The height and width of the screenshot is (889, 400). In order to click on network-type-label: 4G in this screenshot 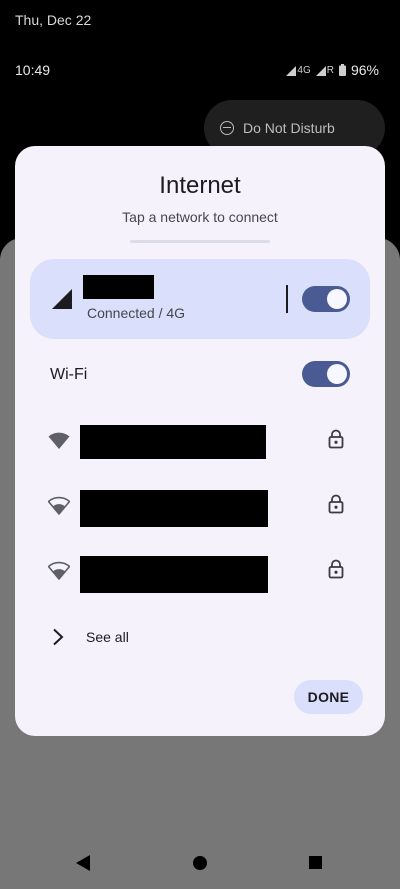, I will do `click(304, 70)`.